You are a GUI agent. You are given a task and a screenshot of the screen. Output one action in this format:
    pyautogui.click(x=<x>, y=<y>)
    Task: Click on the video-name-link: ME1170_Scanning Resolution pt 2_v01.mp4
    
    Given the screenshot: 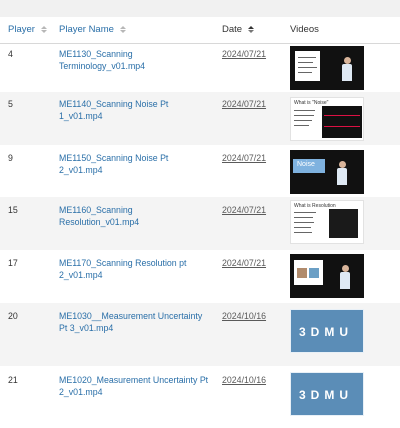 What is the action you would take?
    pyautogui.click(x=134, y=269)
    